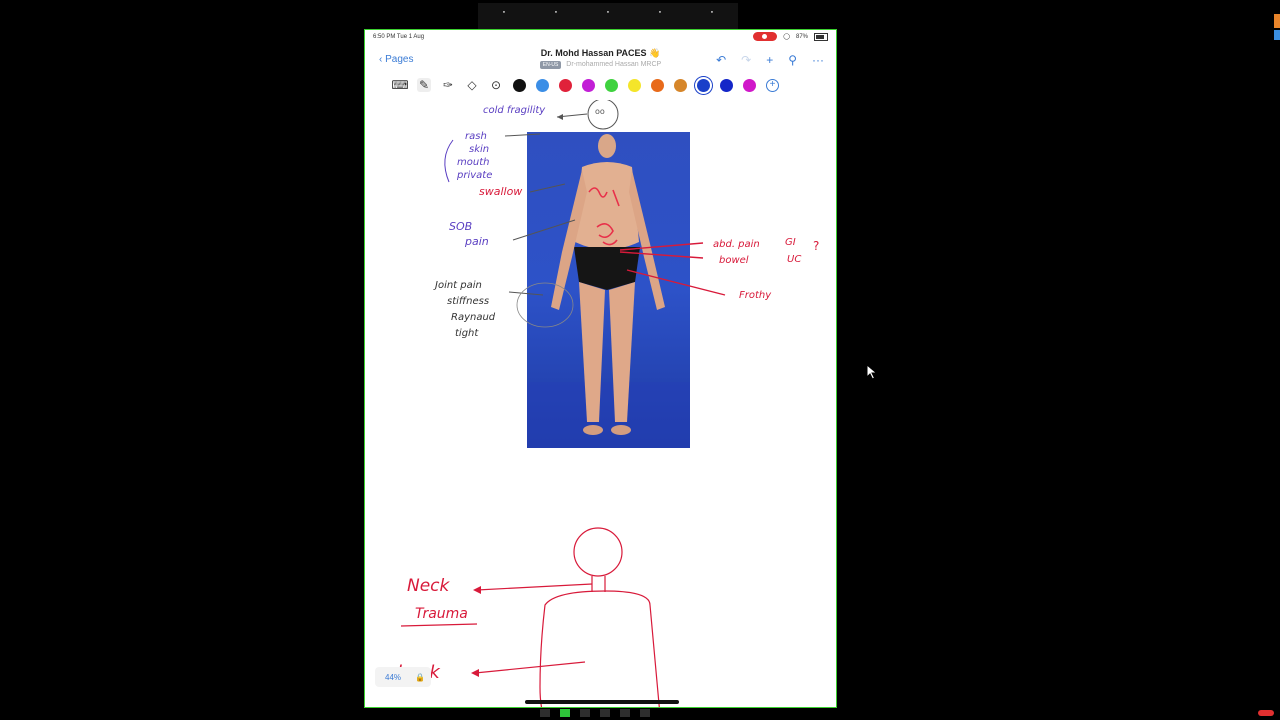  I want to click on undo-icon: ↶, so click(721, 60).